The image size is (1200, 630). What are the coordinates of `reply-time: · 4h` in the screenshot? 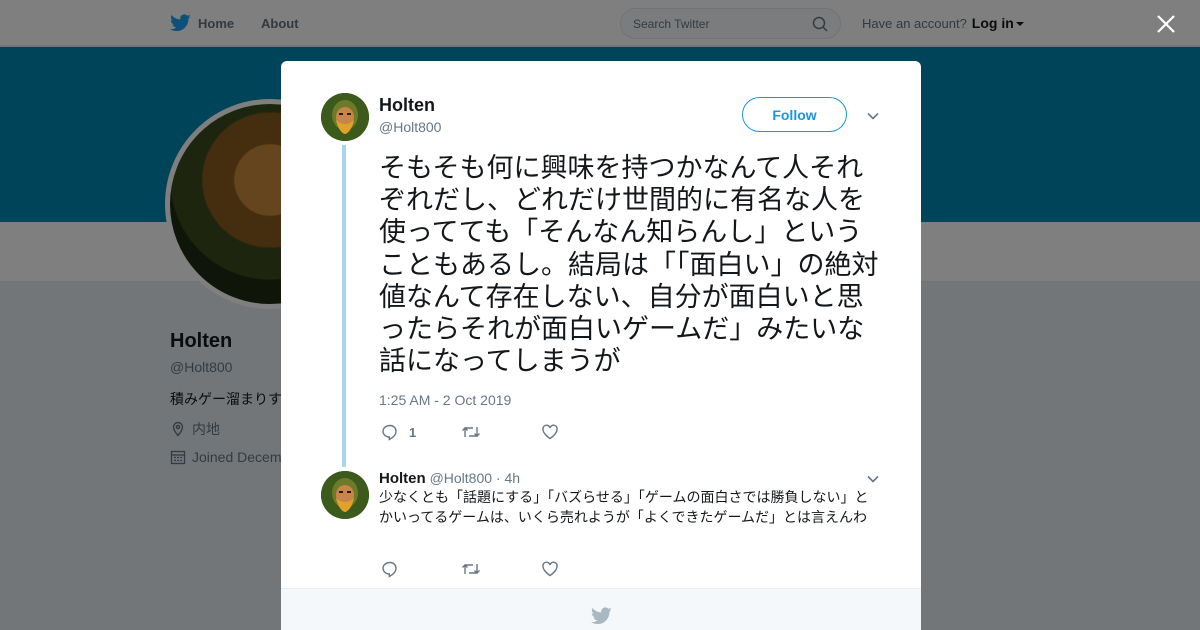 It's located at (508, 478).